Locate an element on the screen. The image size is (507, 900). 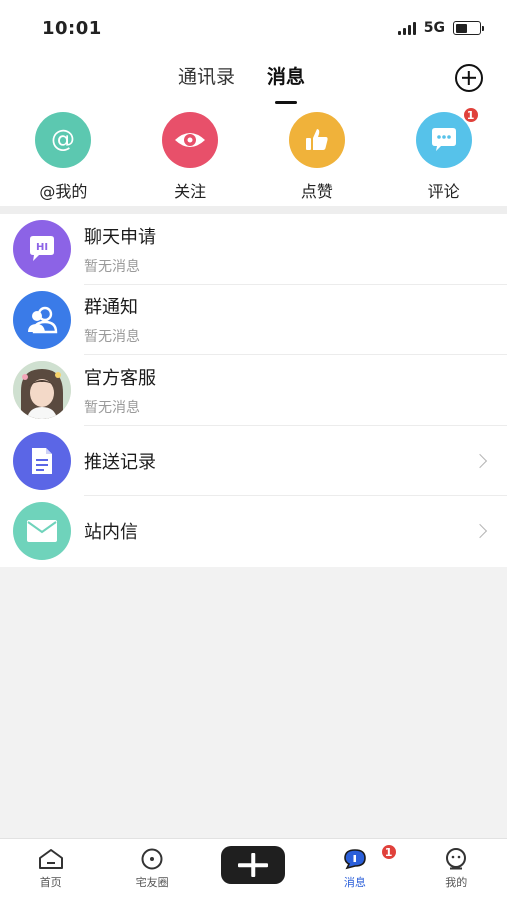
mail-icon is located at coordinates (42, 531).